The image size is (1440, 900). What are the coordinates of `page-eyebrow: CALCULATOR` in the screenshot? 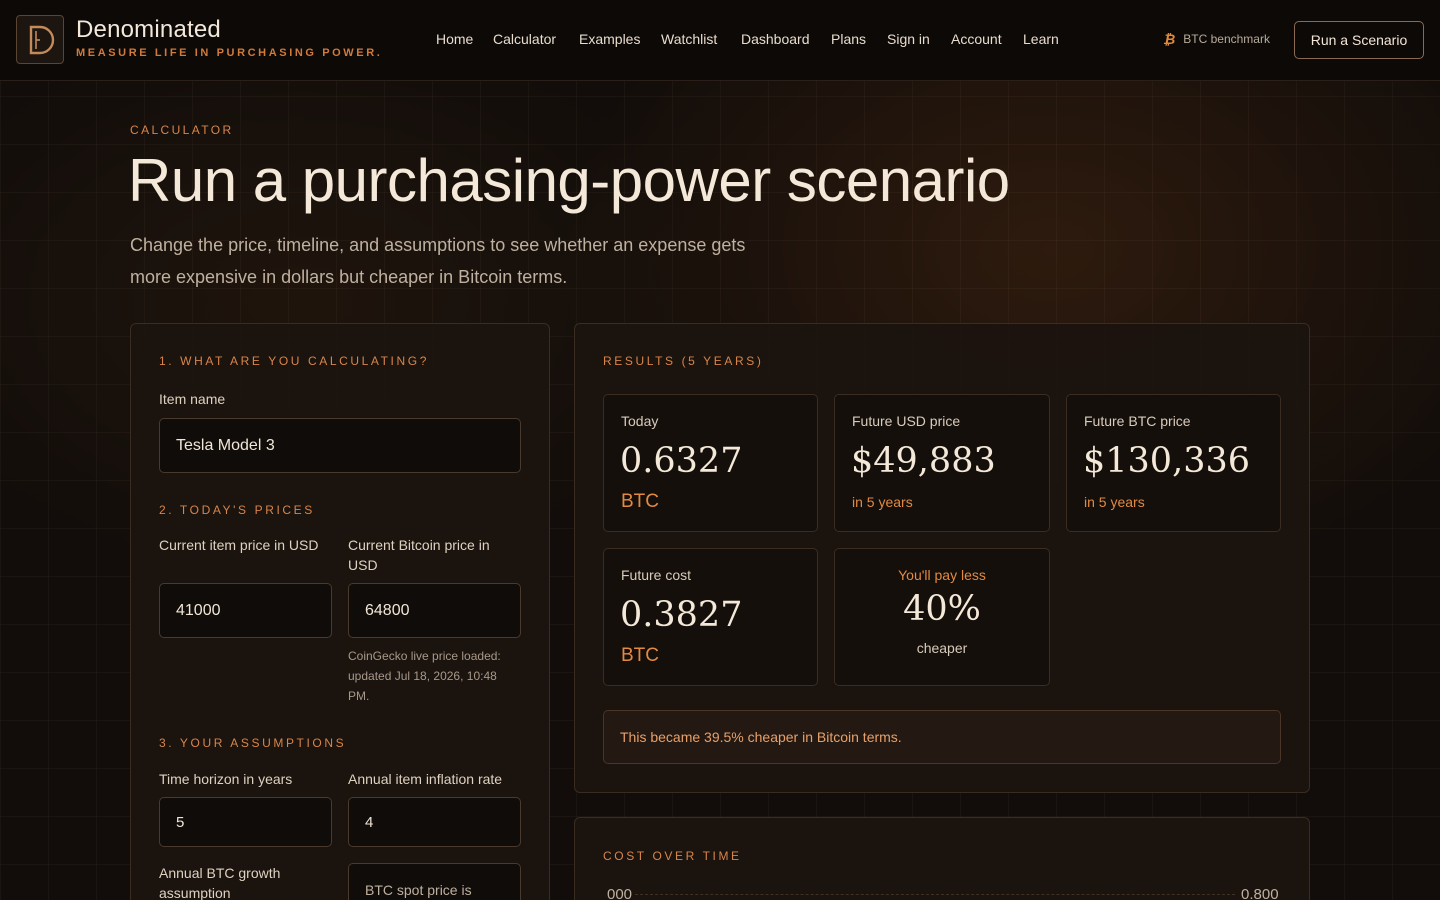 It's located at (182, 130).